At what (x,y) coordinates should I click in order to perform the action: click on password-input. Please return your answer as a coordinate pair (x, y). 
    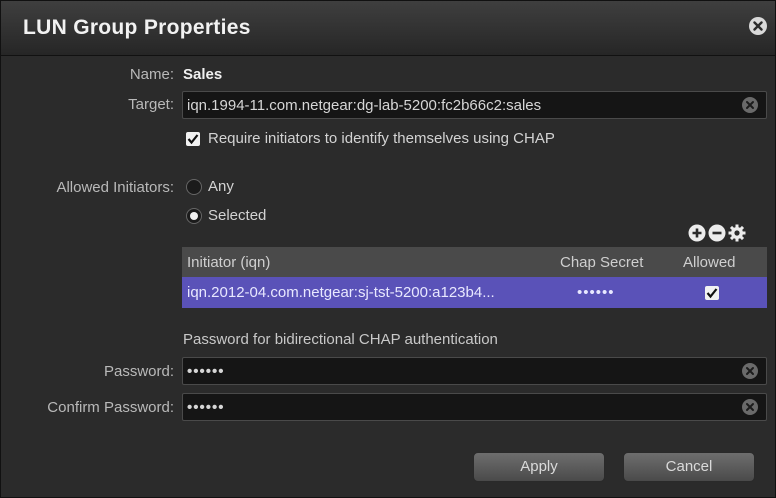
    Looking at the image, I should click on (461, 371).